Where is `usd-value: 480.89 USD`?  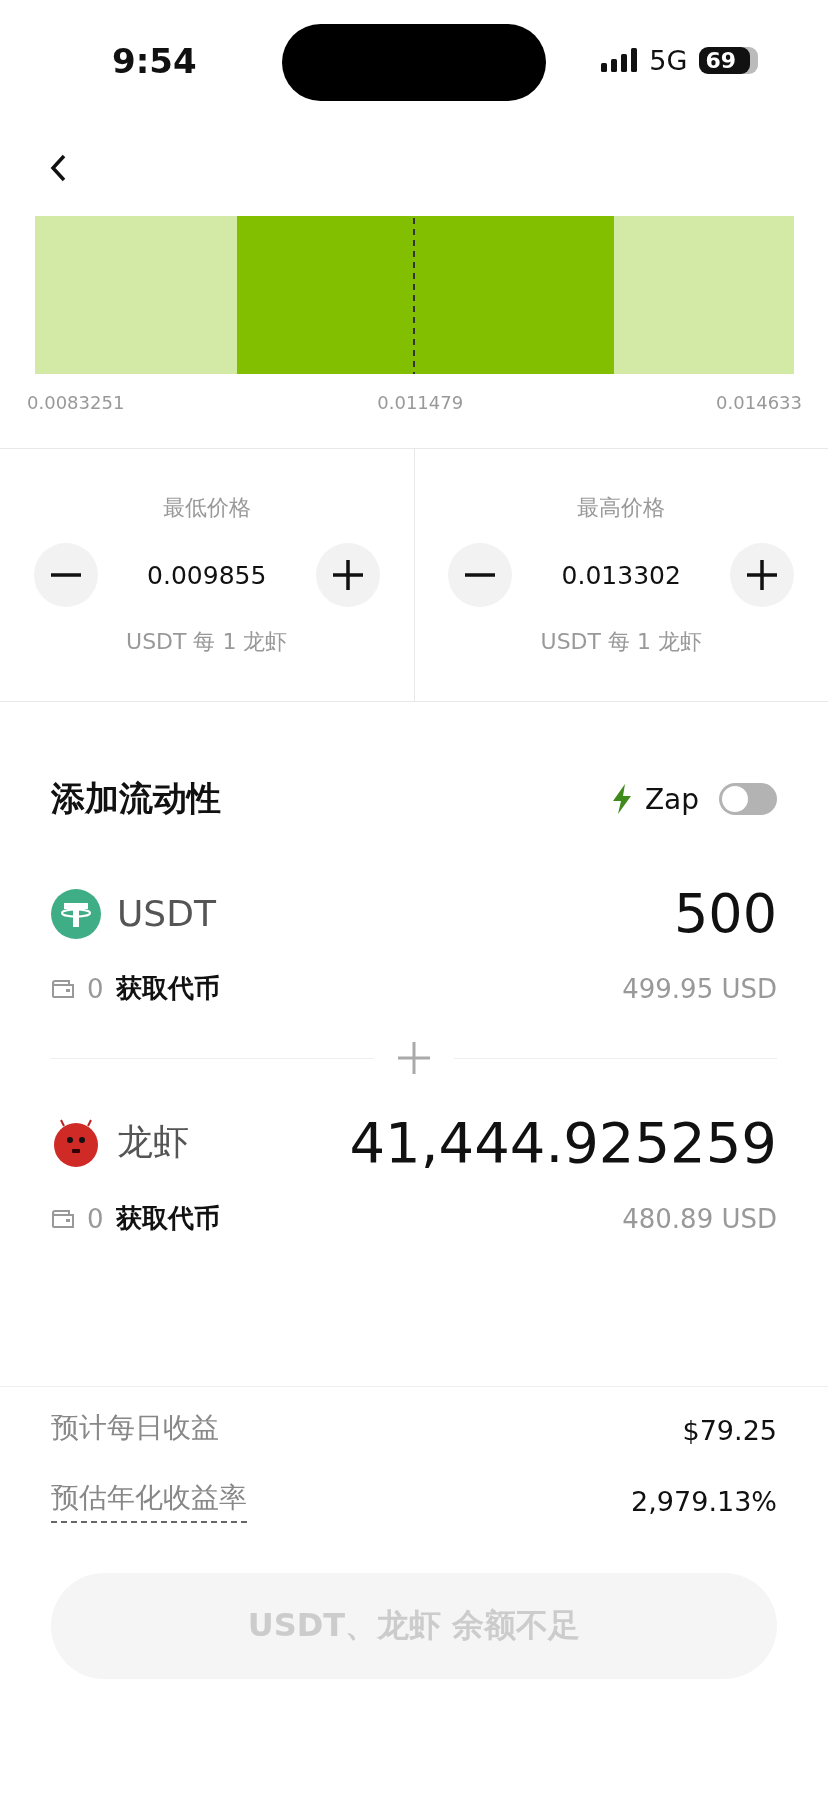
usd-value: 480.89 USD is located at coordinates (699, 1218).